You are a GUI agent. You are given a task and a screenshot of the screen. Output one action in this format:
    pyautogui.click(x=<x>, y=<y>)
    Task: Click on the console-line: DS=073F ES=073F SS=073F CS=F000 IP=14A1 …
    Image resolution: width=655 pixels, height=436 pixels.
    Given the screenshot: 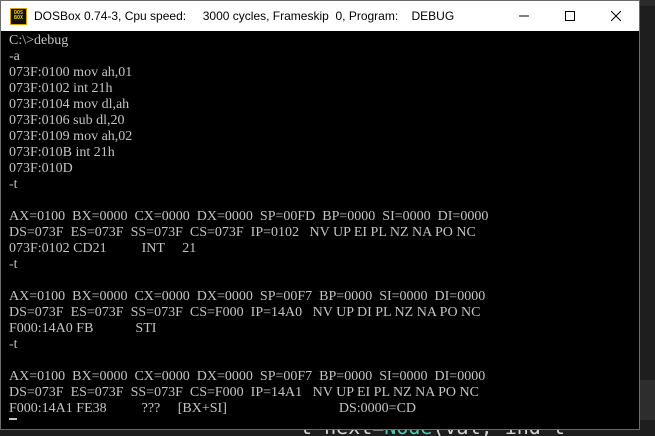 What is the action you would take?
    pyautogui.click(x=244, y=392)
    